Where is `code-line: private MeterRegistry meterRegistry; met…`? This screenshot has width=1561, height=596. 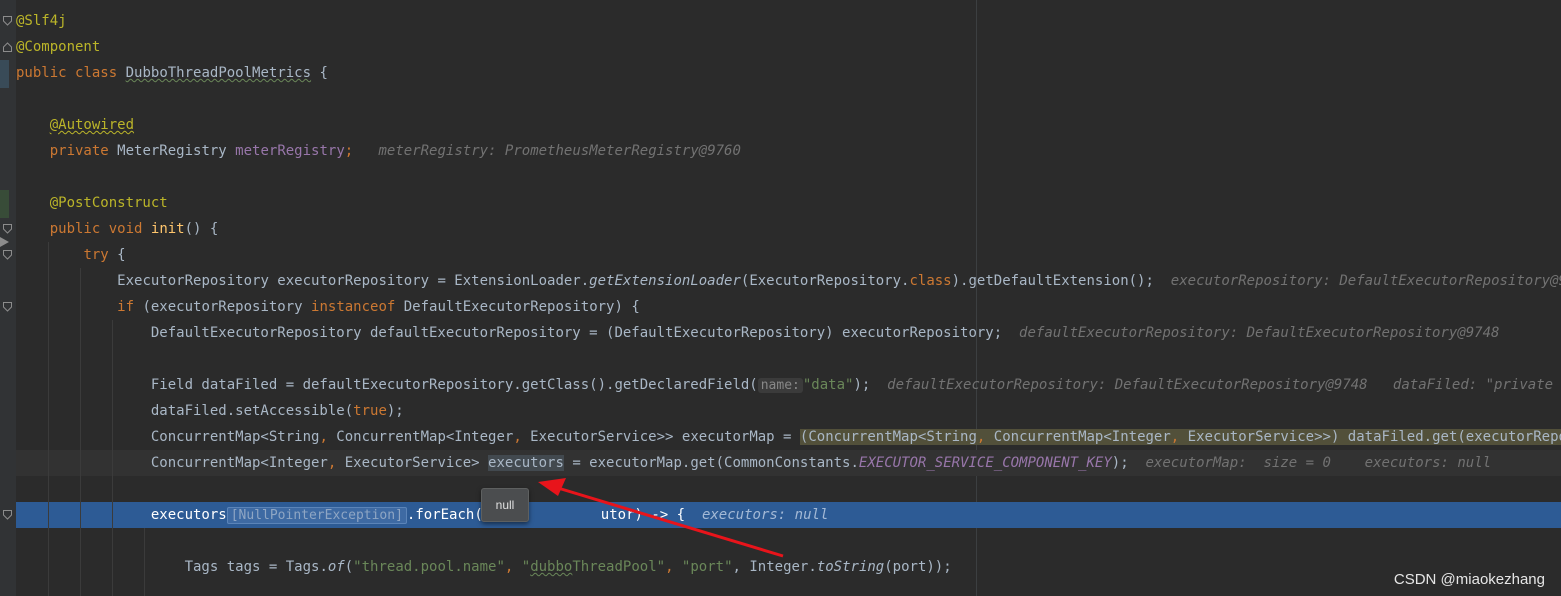 code-line: private MeterRegistry meterRegistry; met… is located at coordinates (788, 151).